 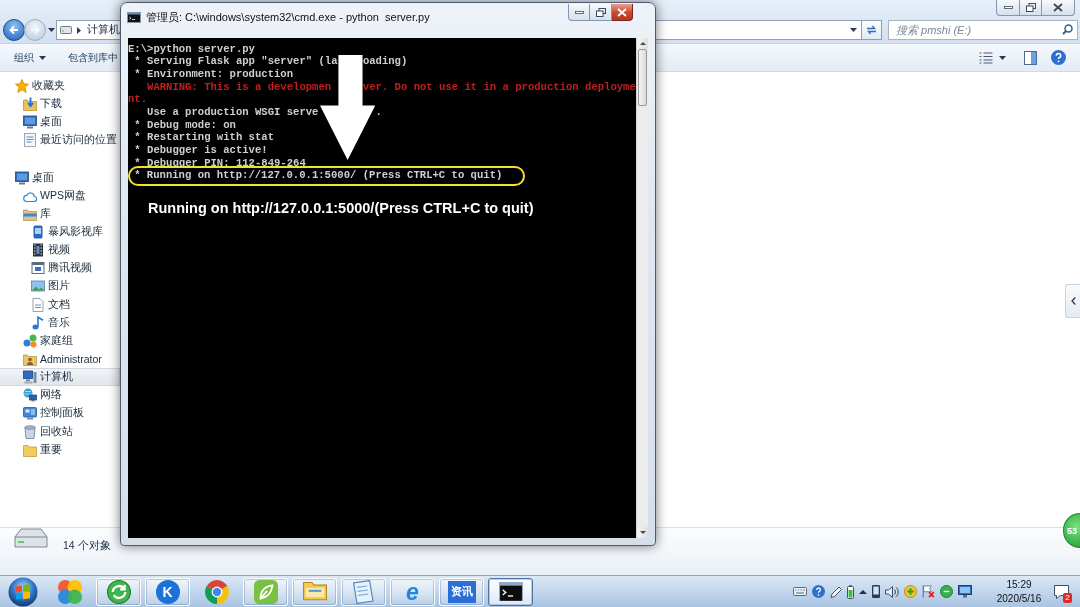 I want to click on console-text: * Serving Flask app "server" (la, so click(x=236, y=61).